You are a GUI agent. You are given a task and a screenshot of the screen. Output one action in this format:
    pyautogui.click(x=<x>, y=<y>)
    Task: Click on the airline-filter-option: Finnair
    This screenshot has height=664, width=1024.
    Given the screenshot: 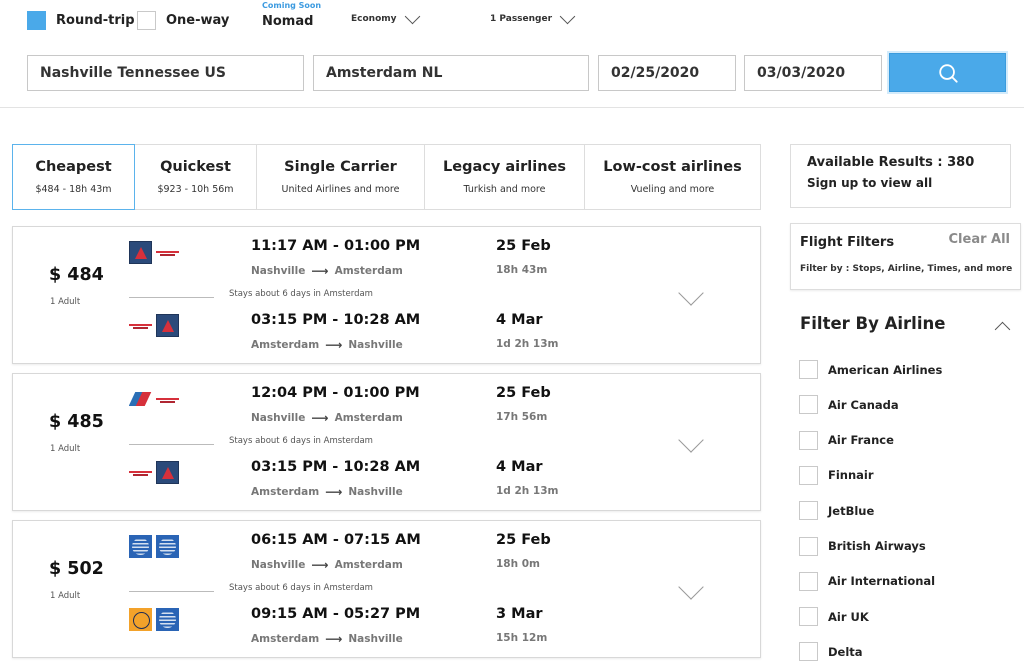 What is the action you would take?
    pyautogui.click(x=836, y=475)
    